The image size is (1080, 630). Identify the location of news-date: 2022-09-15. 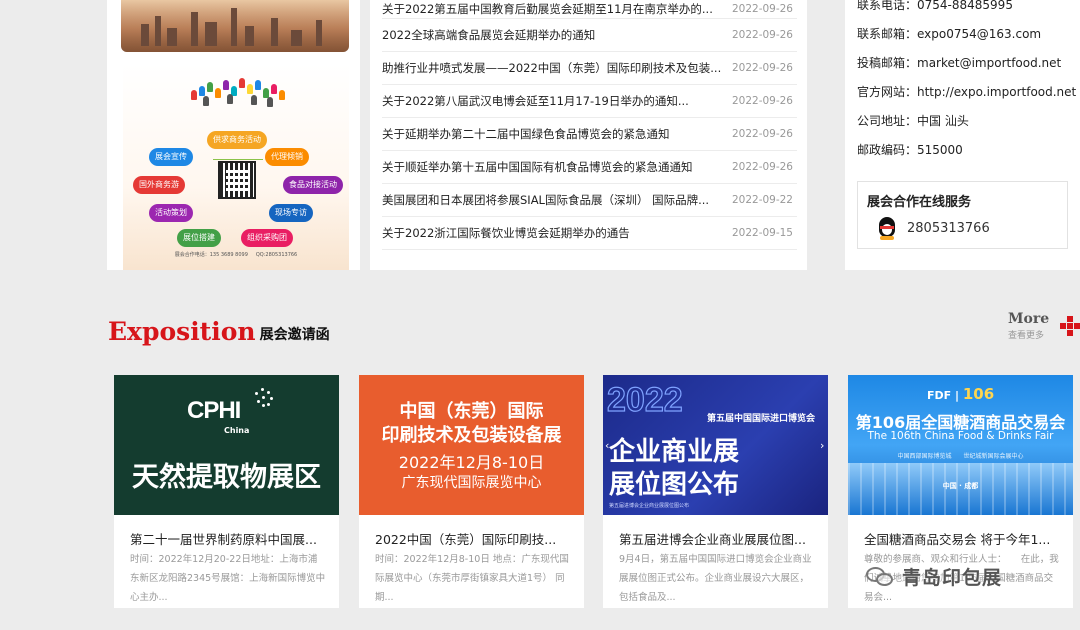
(762, 233).